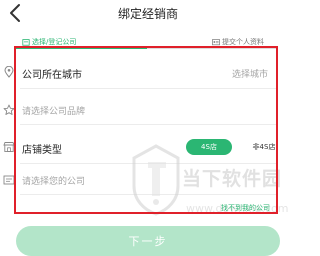 The height and width of the screenshot is (256, 320). Describe the element at coordinates (209, 147) in the screenshot. I see `store-type-4s-button: 4S店` at that location.